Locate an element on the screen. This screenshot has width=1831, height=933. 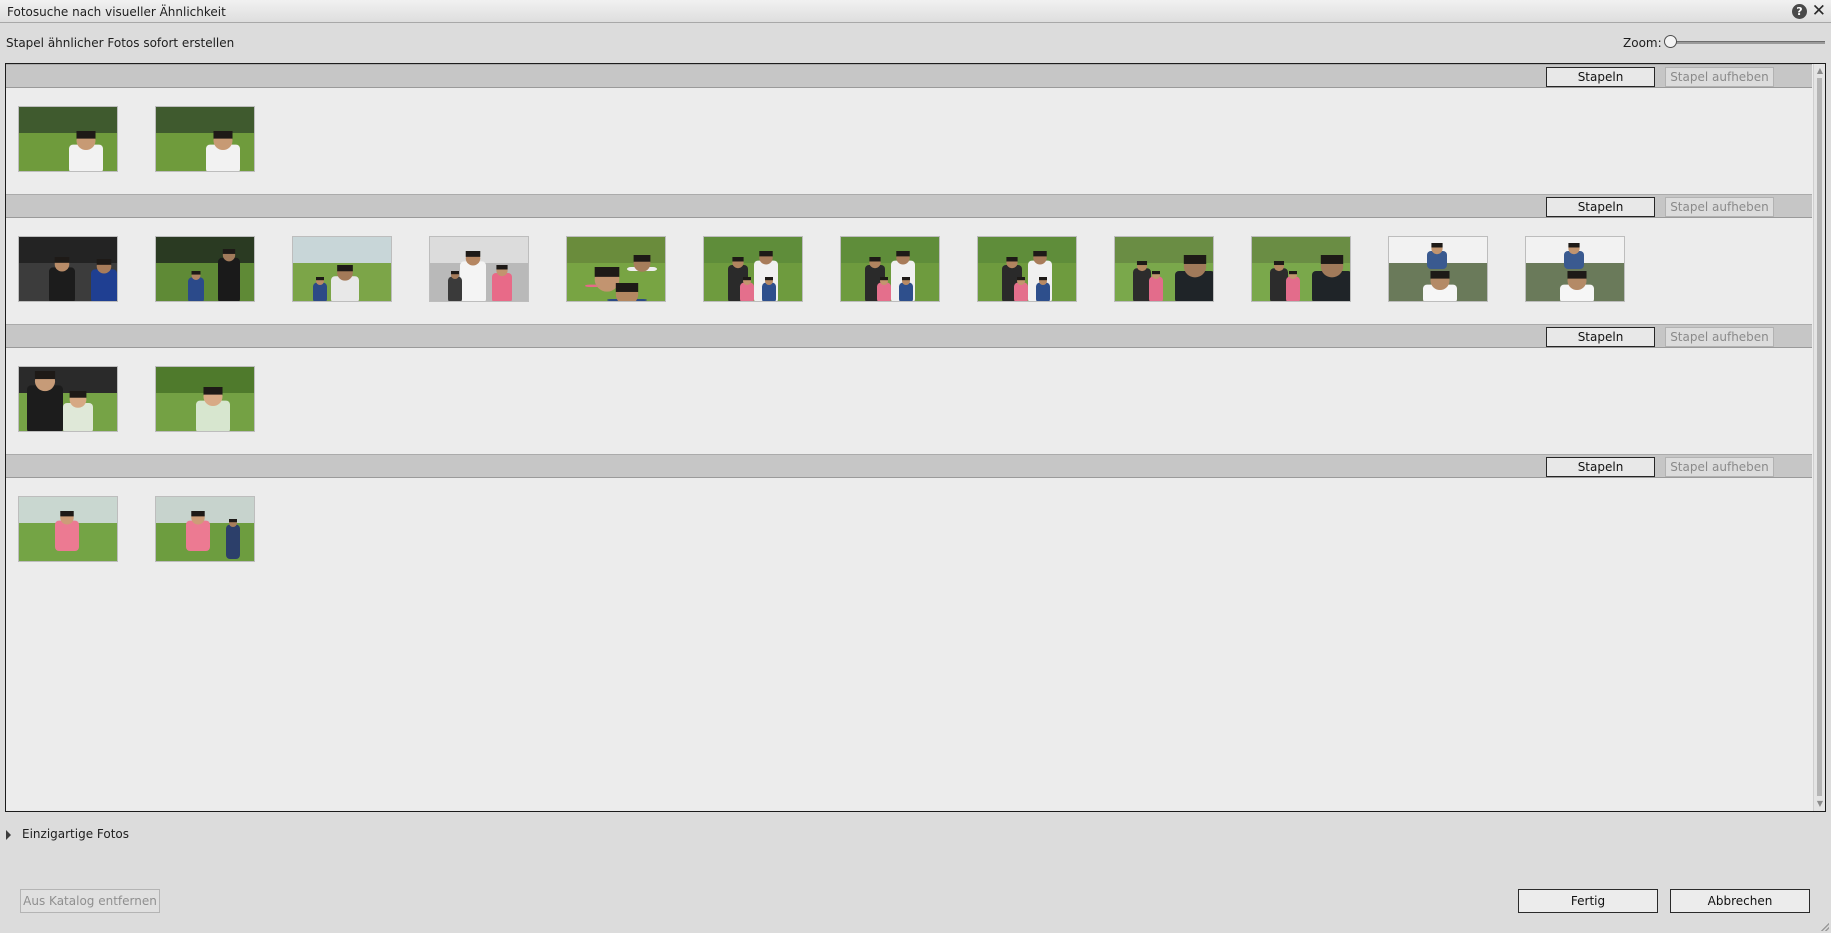
expand-unique-photos-toggle is located at coordinates (8, 834).